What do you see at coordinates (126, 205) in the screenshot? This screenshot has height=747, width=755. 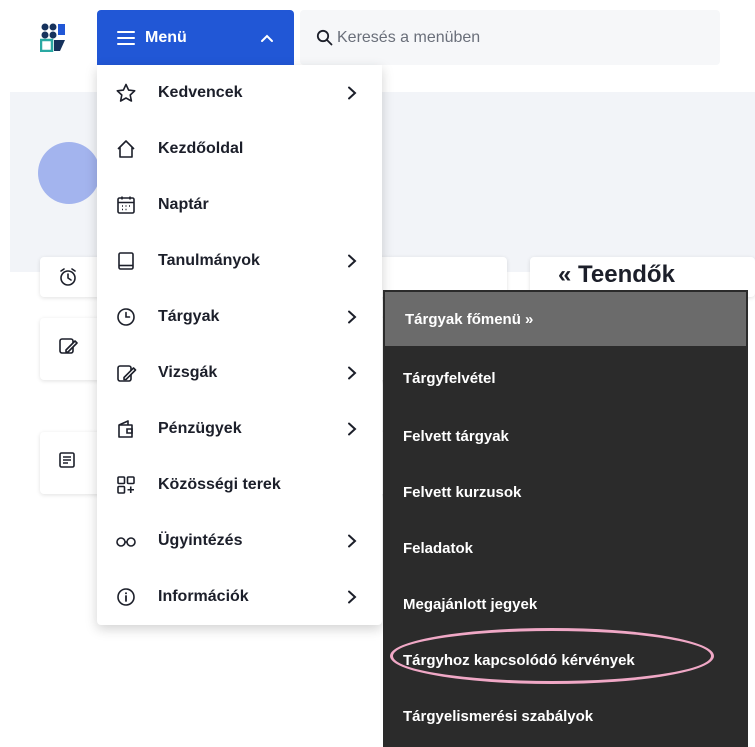 I see `calendar-icon` at bounding box center [126, 205].